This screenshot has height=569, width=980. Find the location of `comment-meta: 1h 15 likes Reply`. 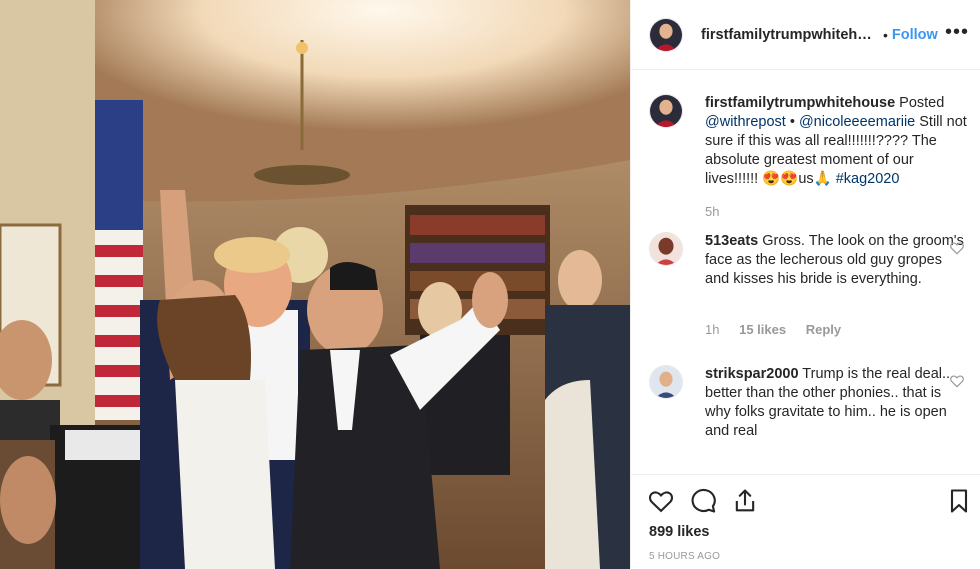

comment-meta: 1h 15 likes Reply is located at coordinates (781, 329).